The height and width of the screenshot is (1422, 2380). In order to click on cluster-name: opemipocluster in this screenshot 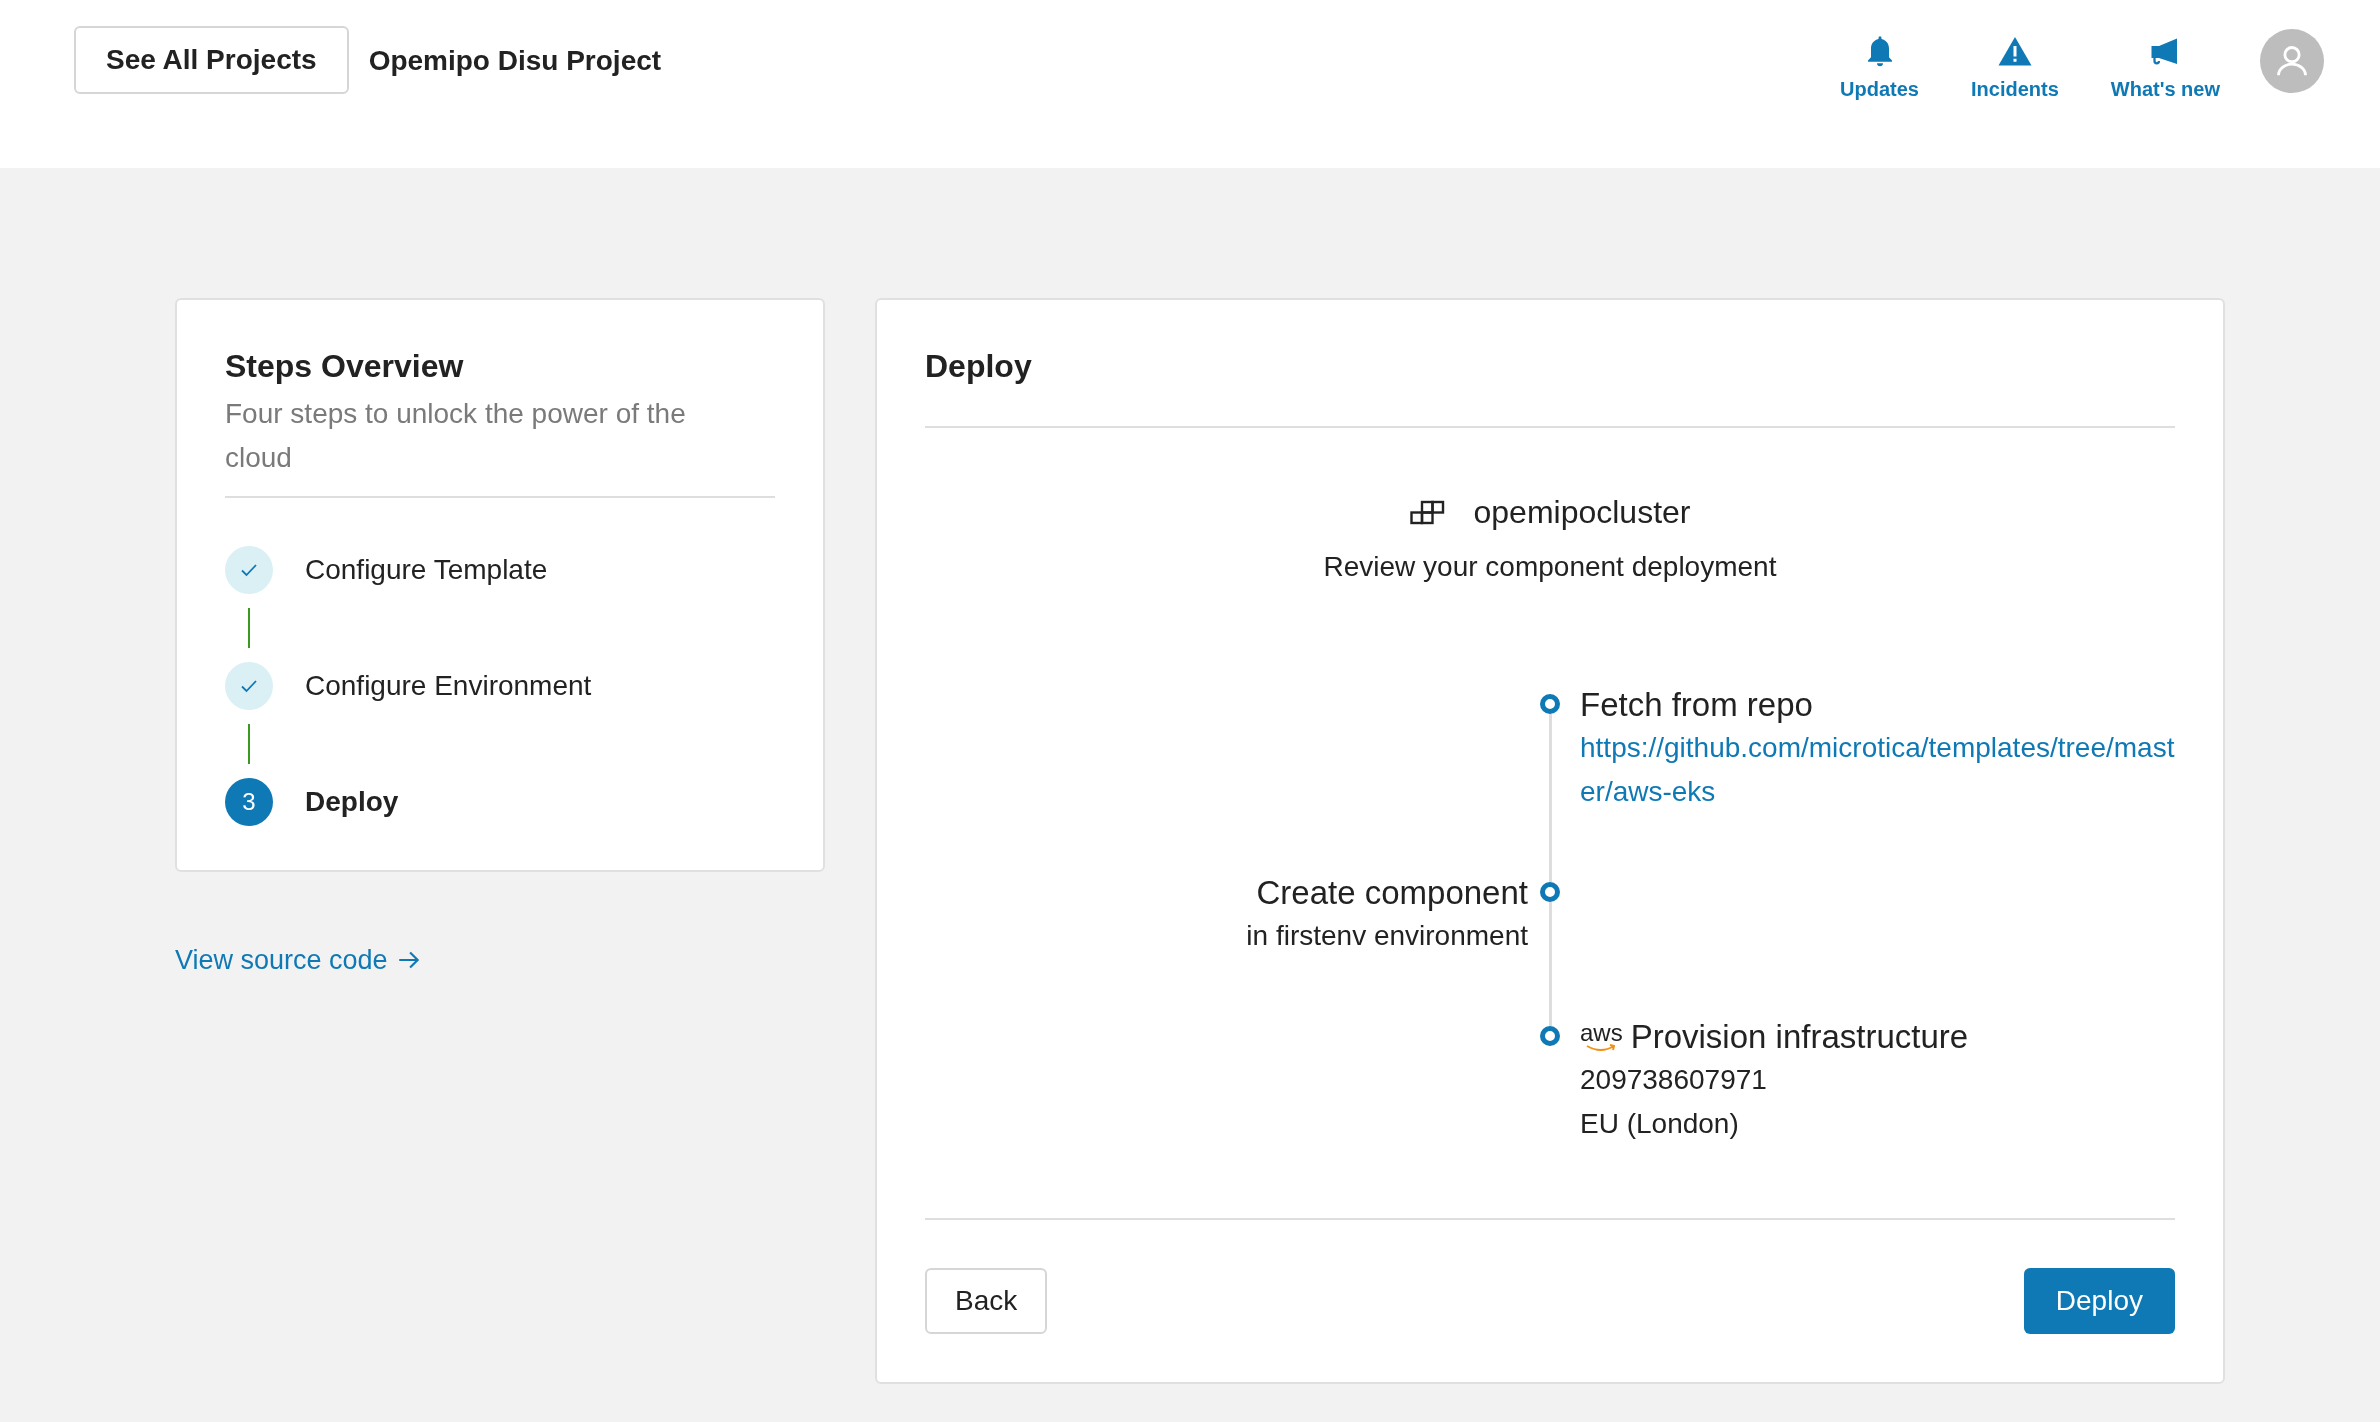, I will do `click(1582, 512)`.